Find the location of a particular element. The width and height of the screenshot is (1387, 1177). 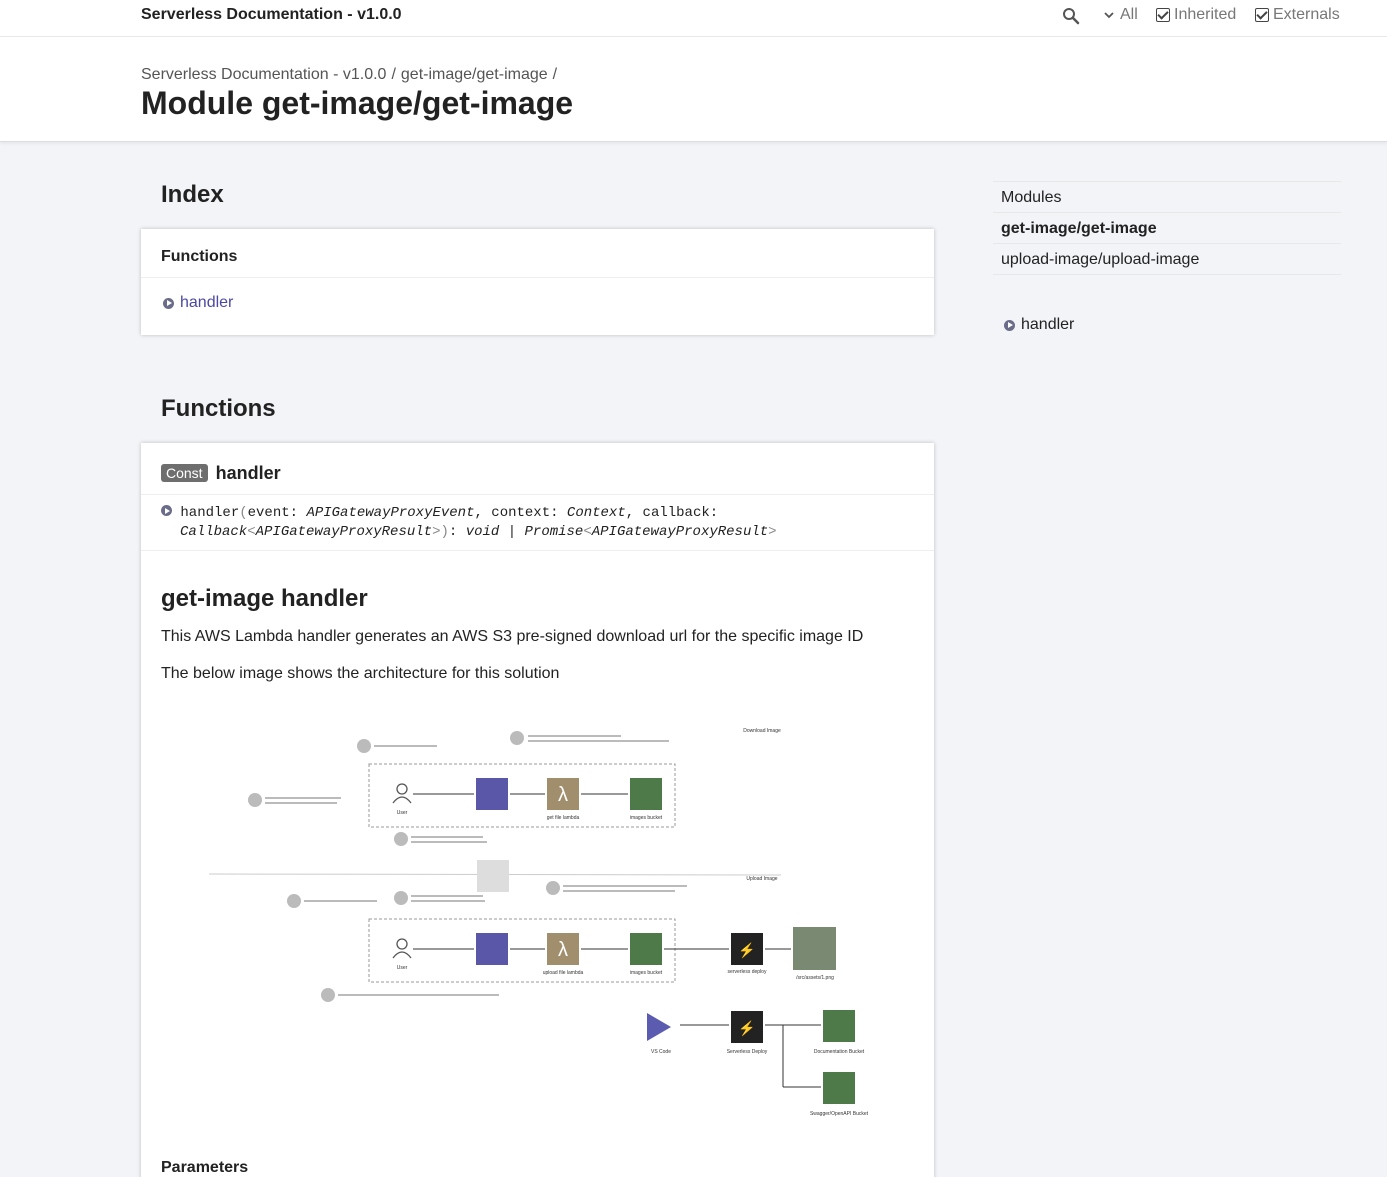

diagram-label: serverless deploy is located at coordinates (747, 972).